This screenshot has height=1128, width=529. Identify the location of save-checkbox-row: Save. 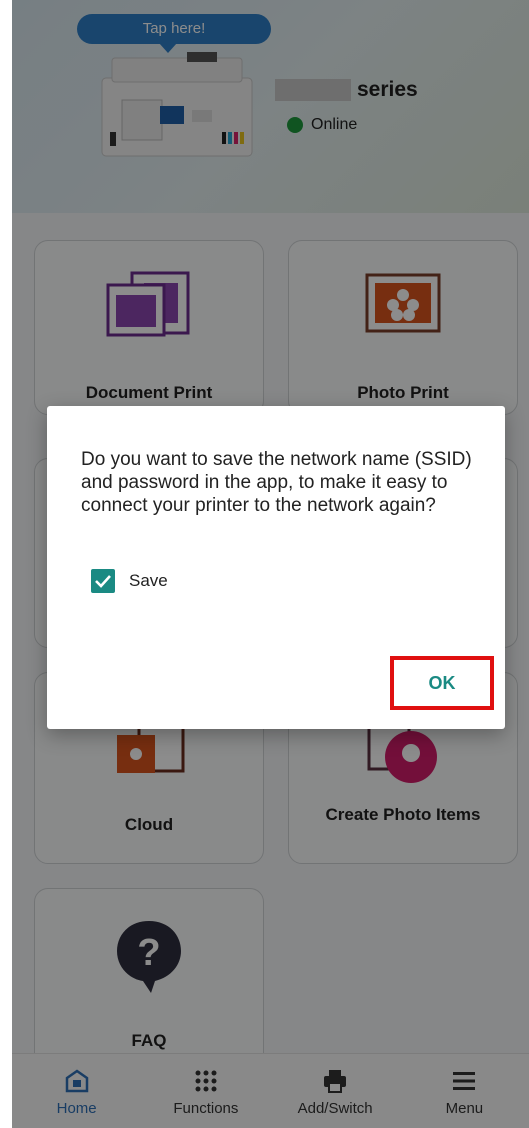
(129, 581).